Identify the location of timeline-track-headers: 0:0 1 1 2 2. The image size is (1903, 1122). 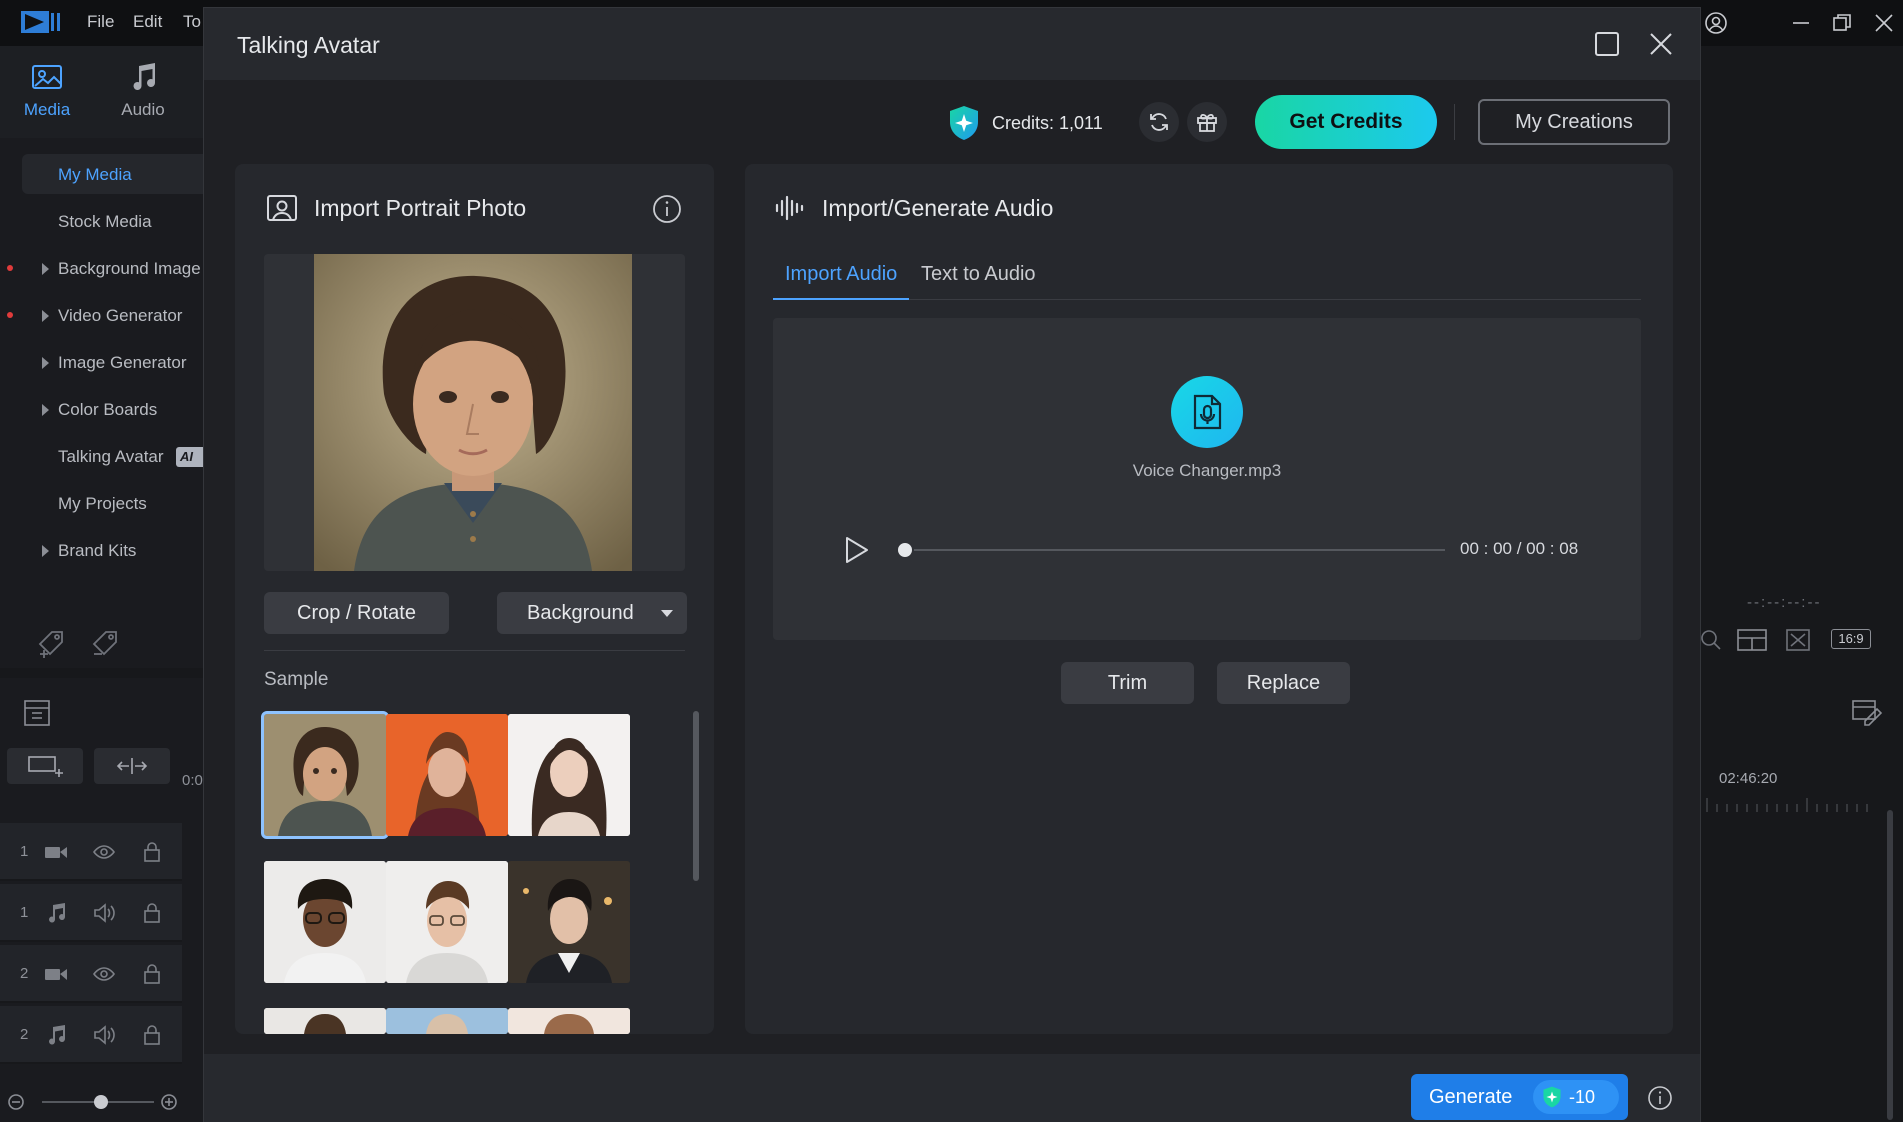
(101, 900).